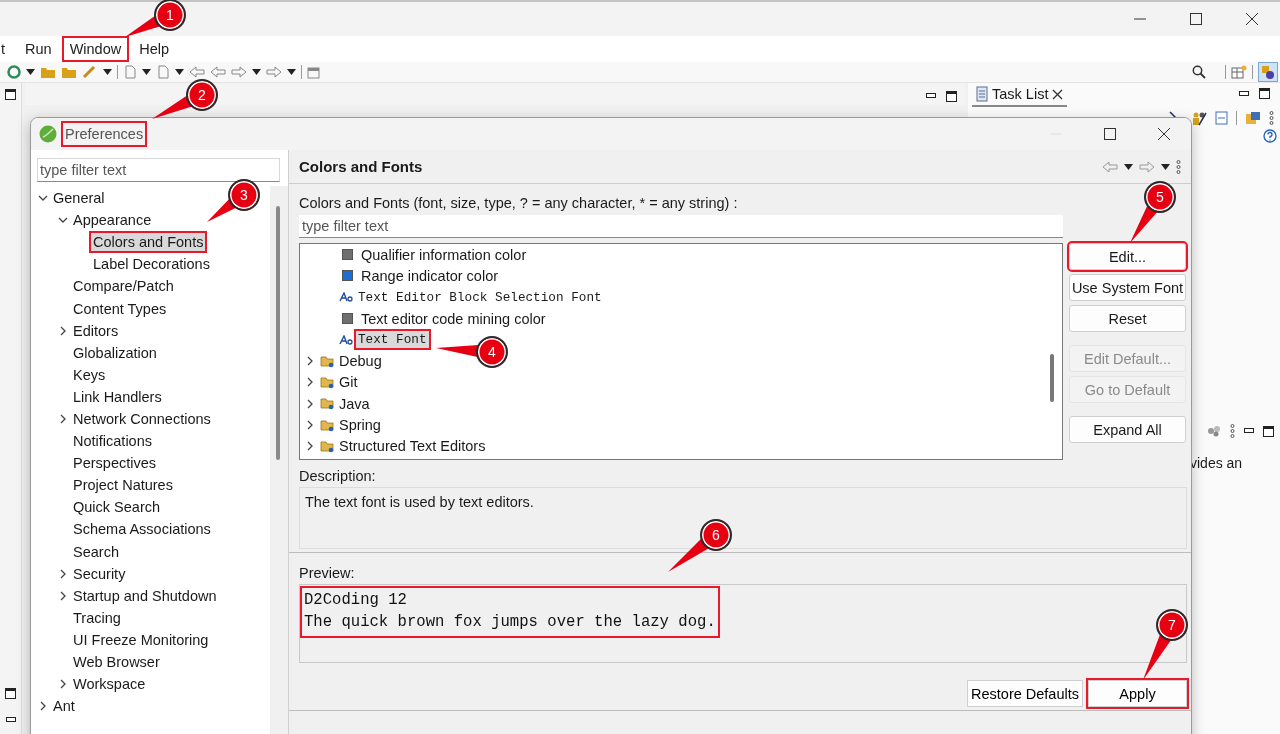  I want to click on action-button: Reset, so click(1127, 318).